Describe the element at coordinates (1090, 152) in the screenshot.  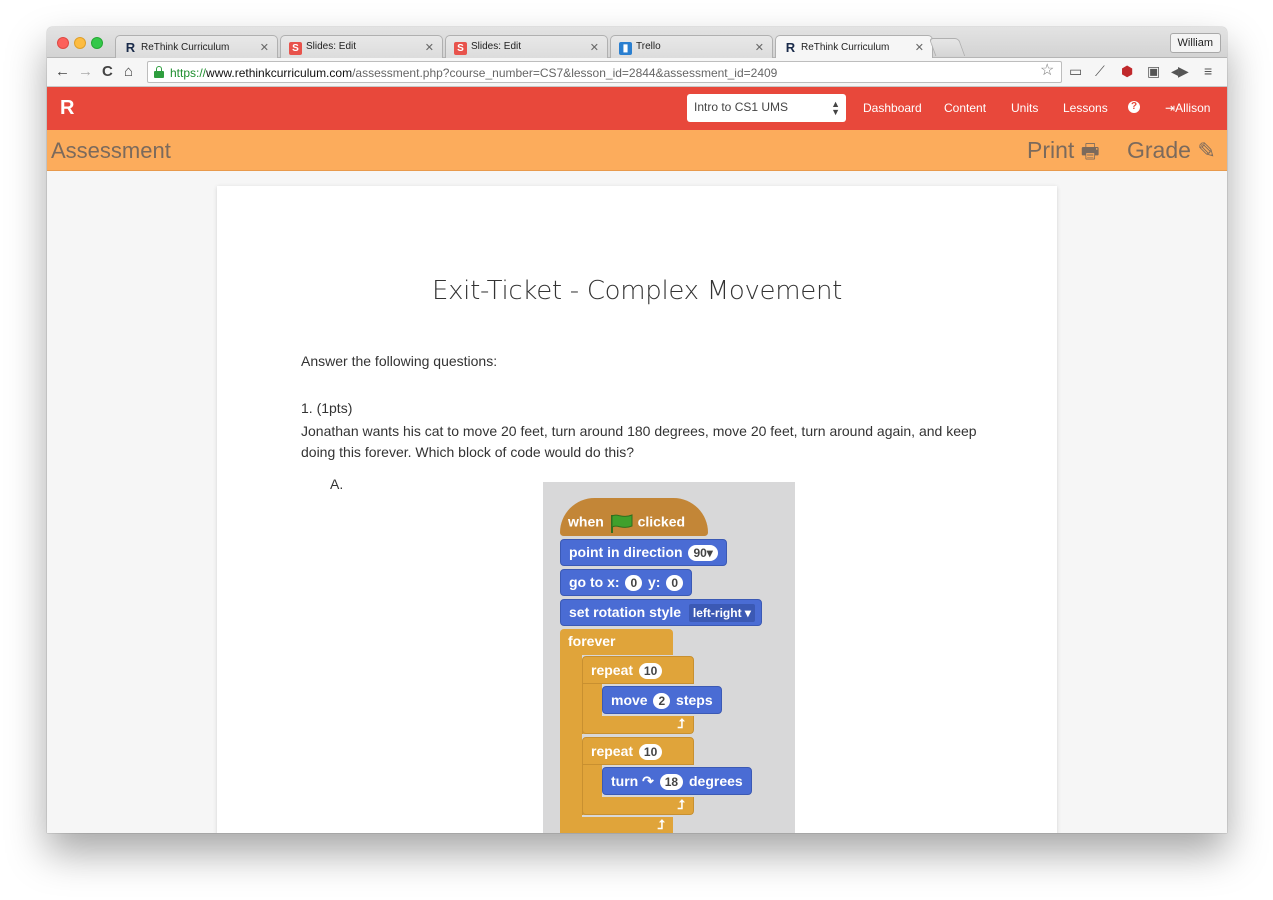
I see `printer-icon: 🖶` at that location.